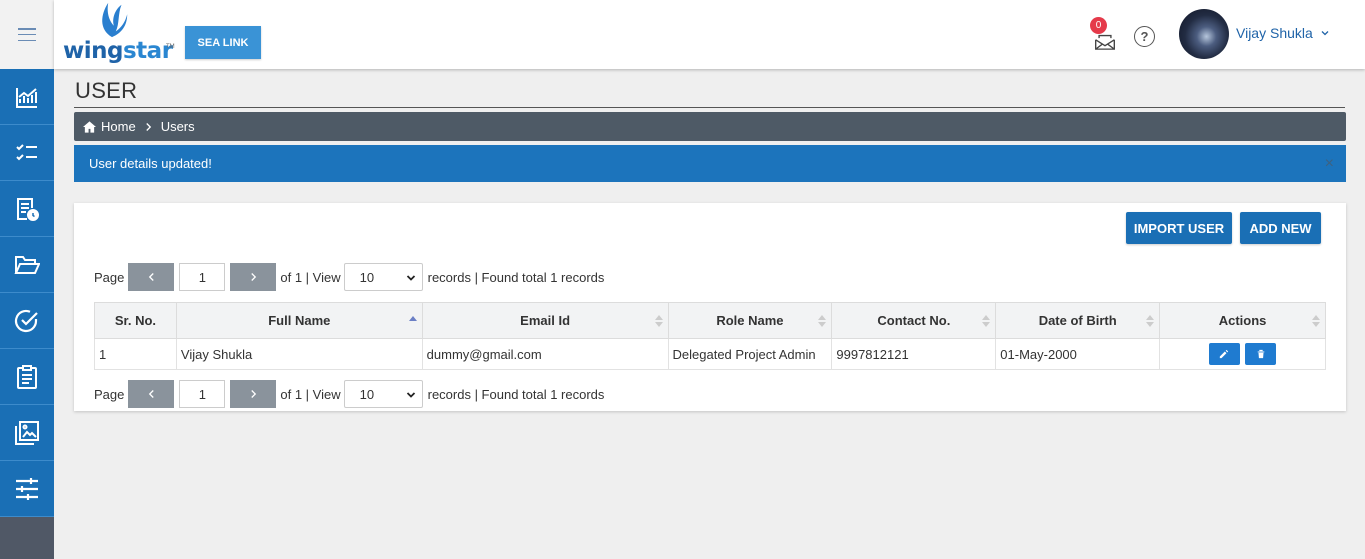  Describe the element at coordinates (1078, 354) in the screenshot. I see `cell-dob: 01-May-2000` at that location.